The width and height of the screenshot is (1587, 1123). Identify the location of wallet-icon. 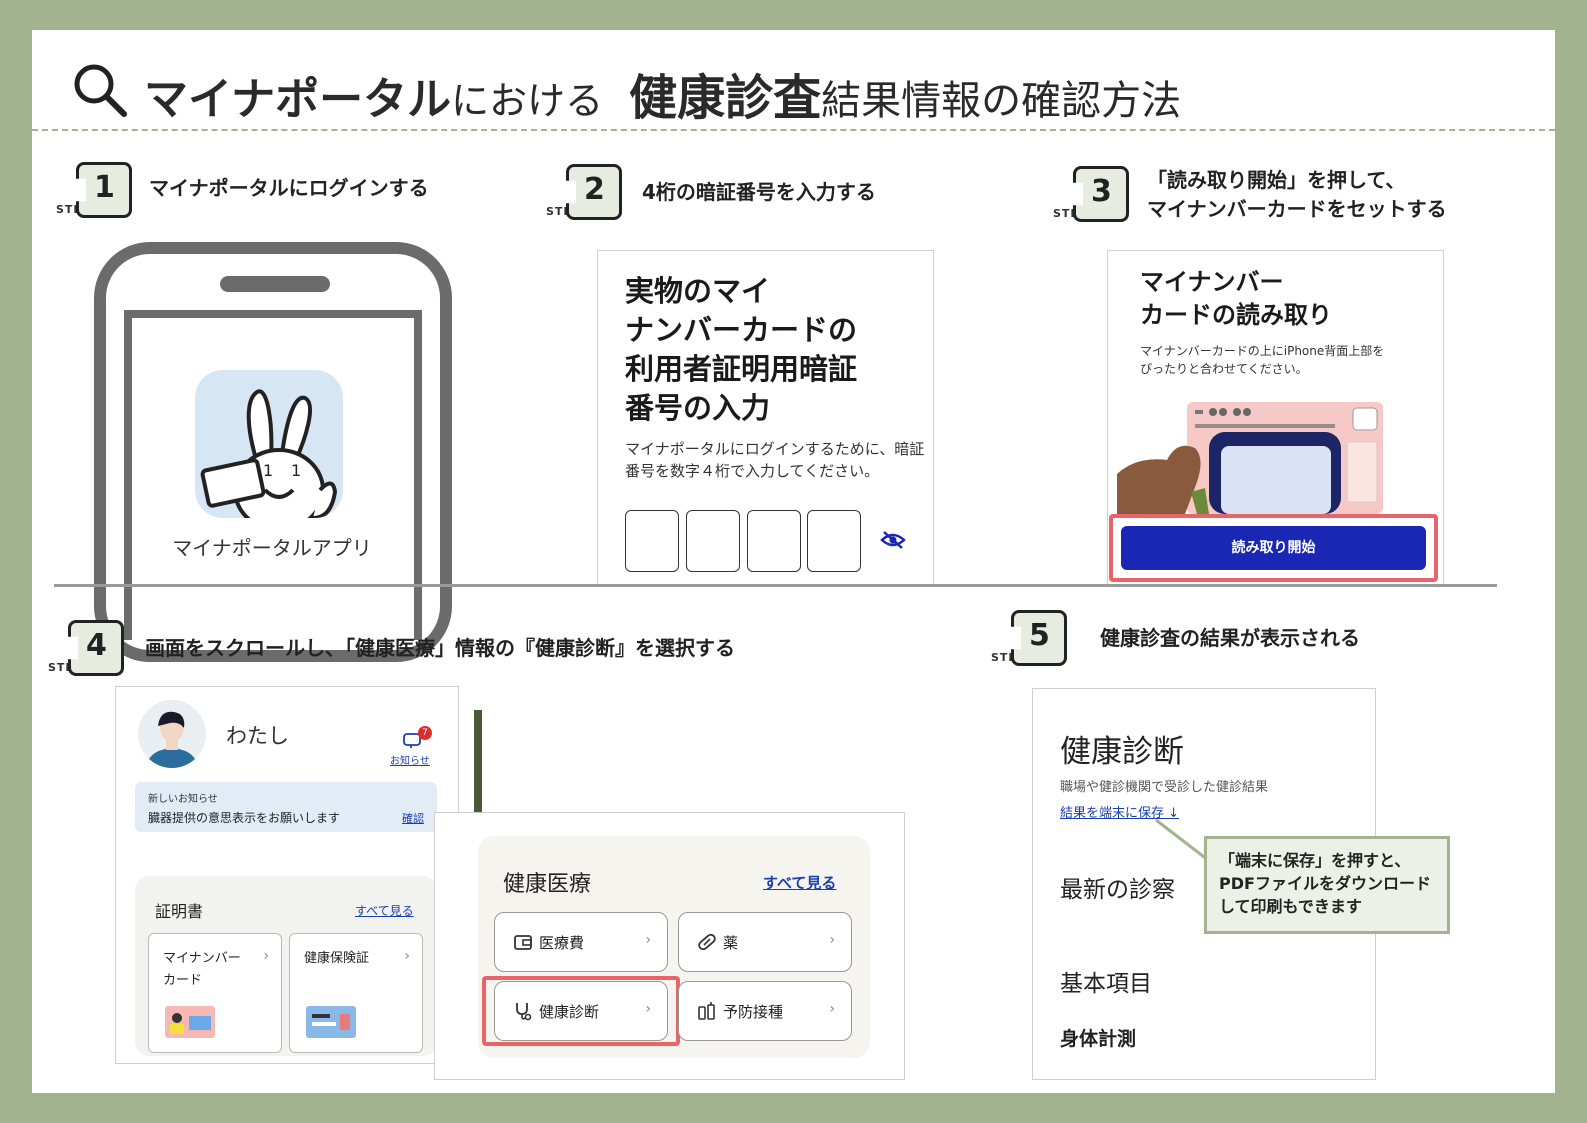
(523, 942).